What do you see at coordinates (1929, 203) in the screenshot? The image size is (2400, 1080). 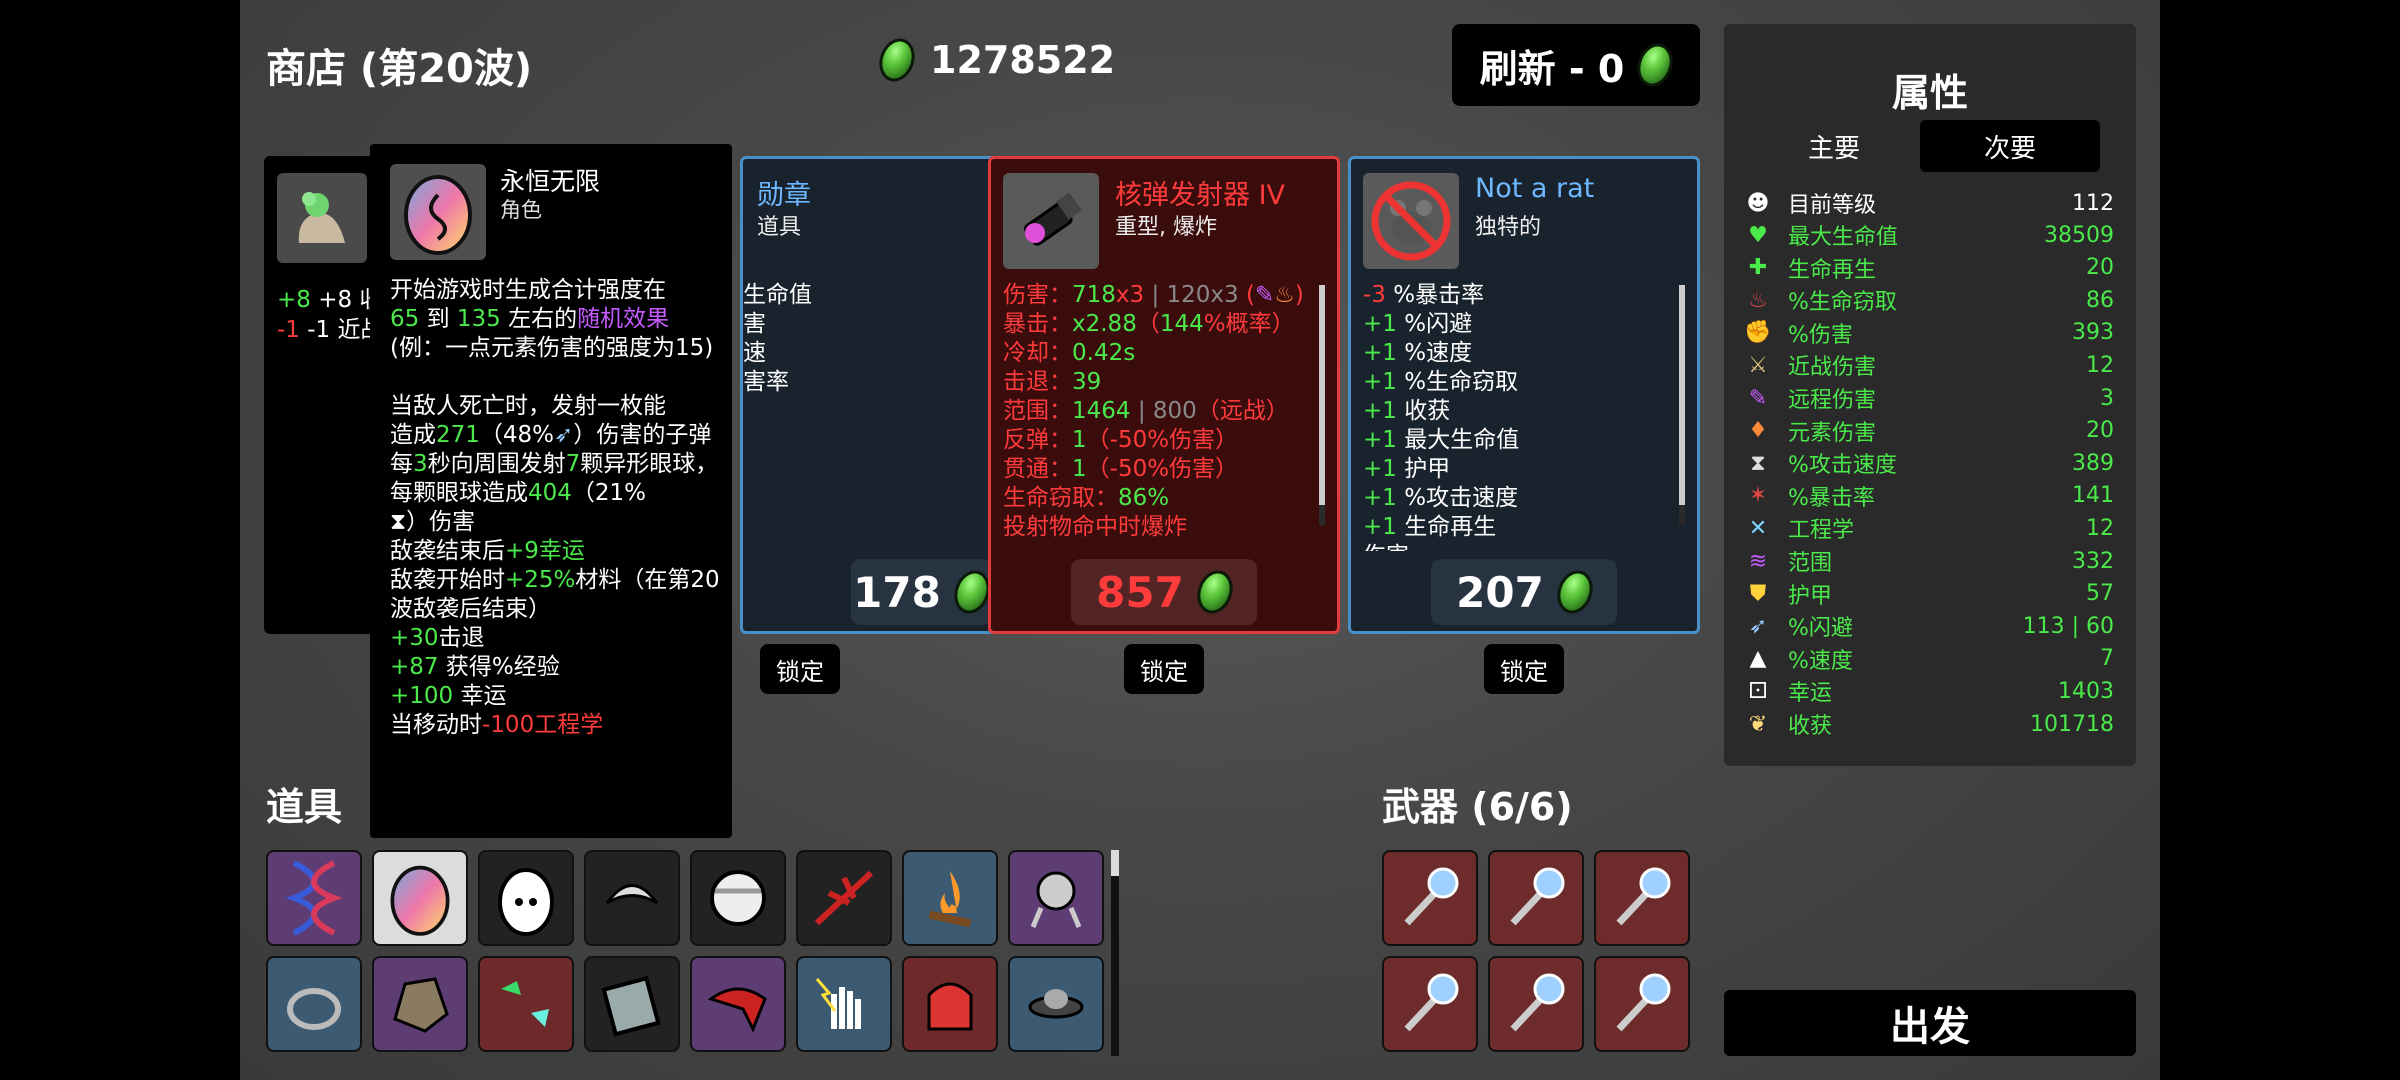 I see `stat-row-level: ☻ 目前等级 112` at bounding box center [1929, 203].